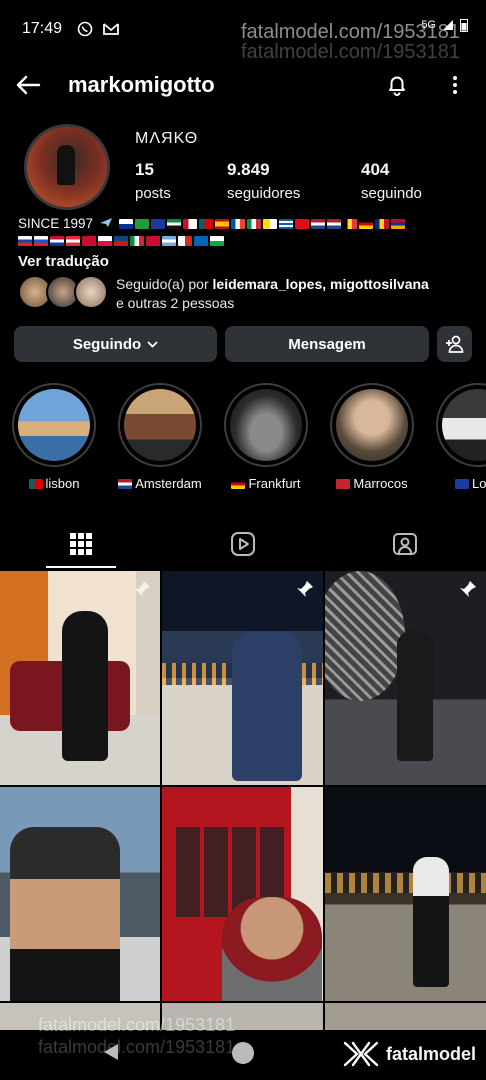 This screenshot has height=1080, width=486. What do you see at coordinates (144, 169) in the screenshot?
I see `posts-count: 15` at bounding box center [144, 169].